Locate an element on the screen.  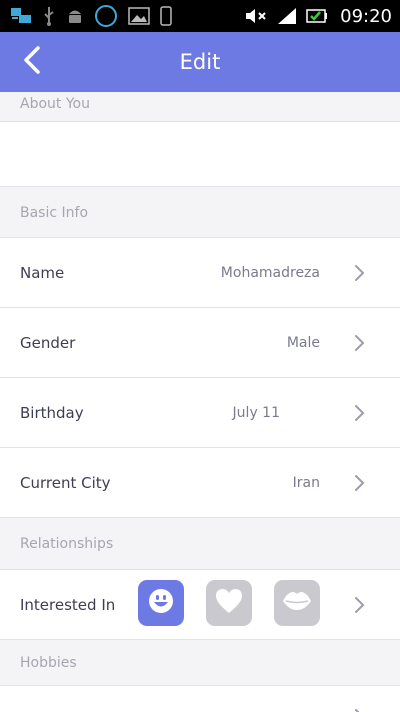
badge-100-icon is located at coordinates (106, 16).